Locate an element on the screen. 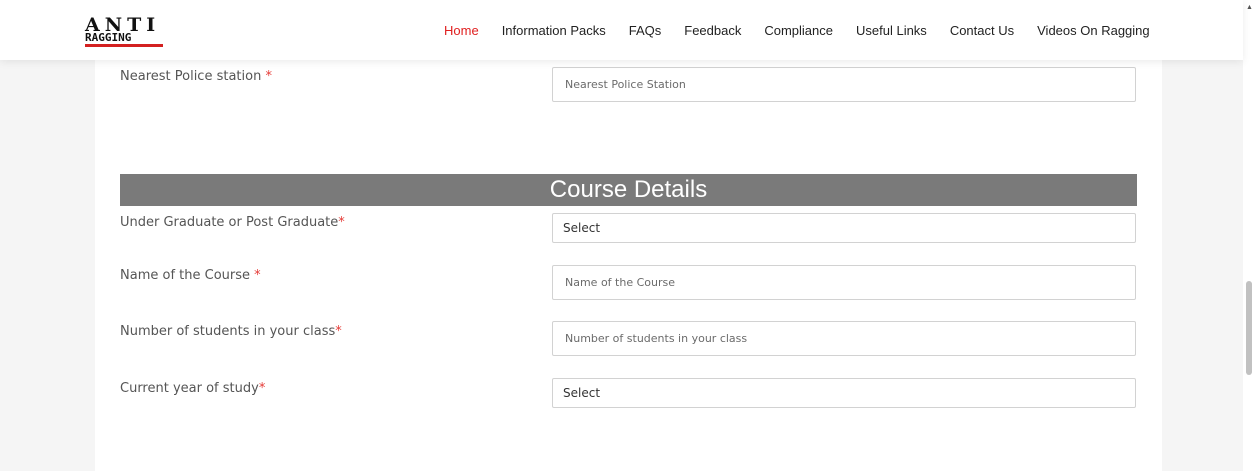  site-logo: ANTI RAGGING is located at coordinates (124, 33).